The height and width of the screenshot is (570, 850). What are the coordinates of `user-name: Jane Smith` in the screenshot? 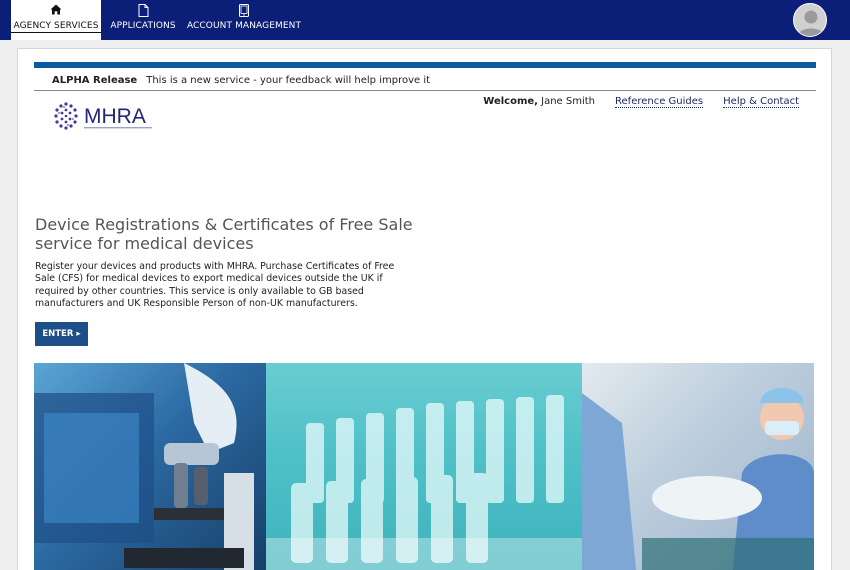 It's located at (568, 101).